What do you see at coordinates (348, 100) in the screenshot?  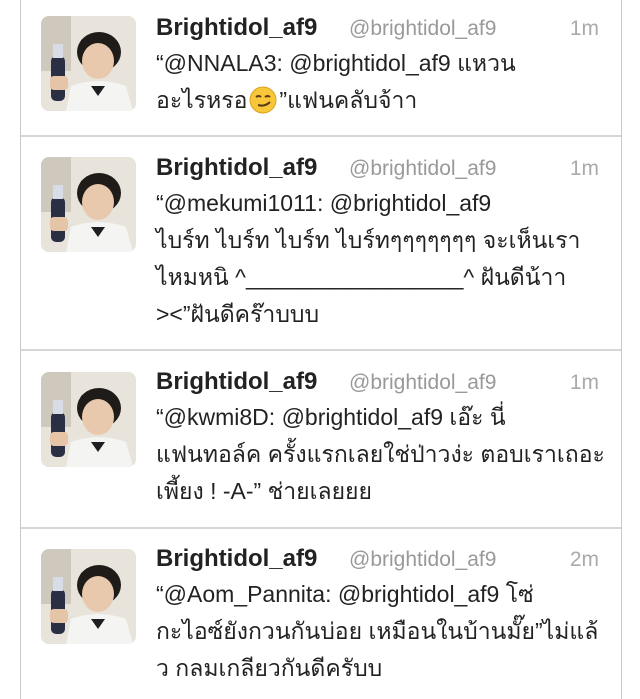 I see `tweet-line-part: ”แฟนคลับจ้าา` at bounding box center [348, 100].